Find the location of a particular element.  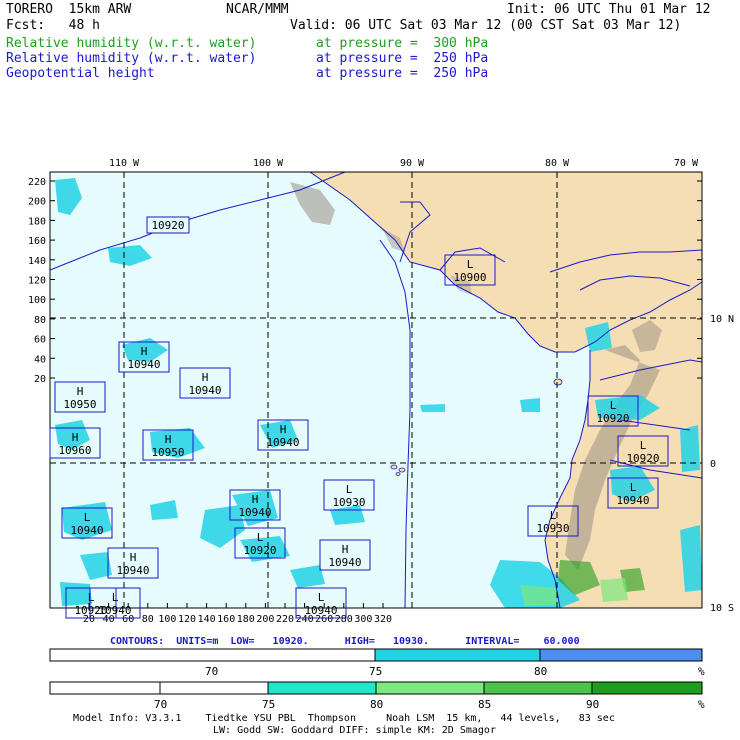

longitude-label: 110 W is located at coordinates (124, 163).